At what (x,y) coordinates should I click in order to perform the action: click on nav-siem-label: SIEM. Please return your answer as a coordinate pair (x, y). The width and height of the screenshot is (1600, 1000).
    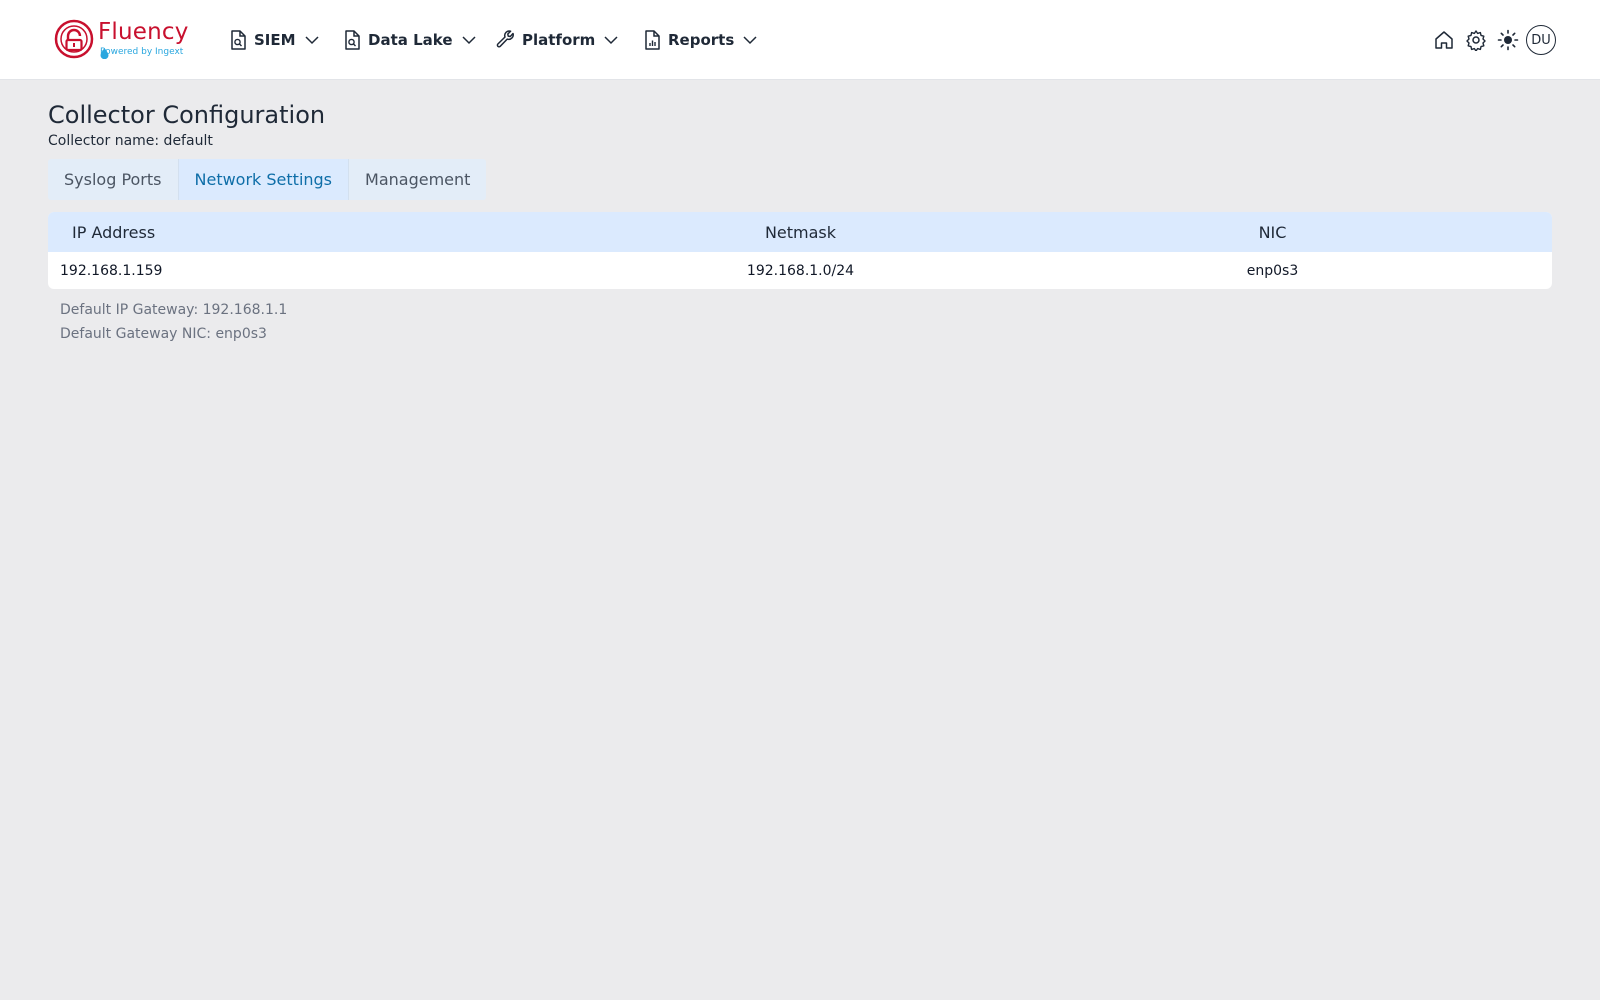
    Looking at the image, I should click on (275, 40).